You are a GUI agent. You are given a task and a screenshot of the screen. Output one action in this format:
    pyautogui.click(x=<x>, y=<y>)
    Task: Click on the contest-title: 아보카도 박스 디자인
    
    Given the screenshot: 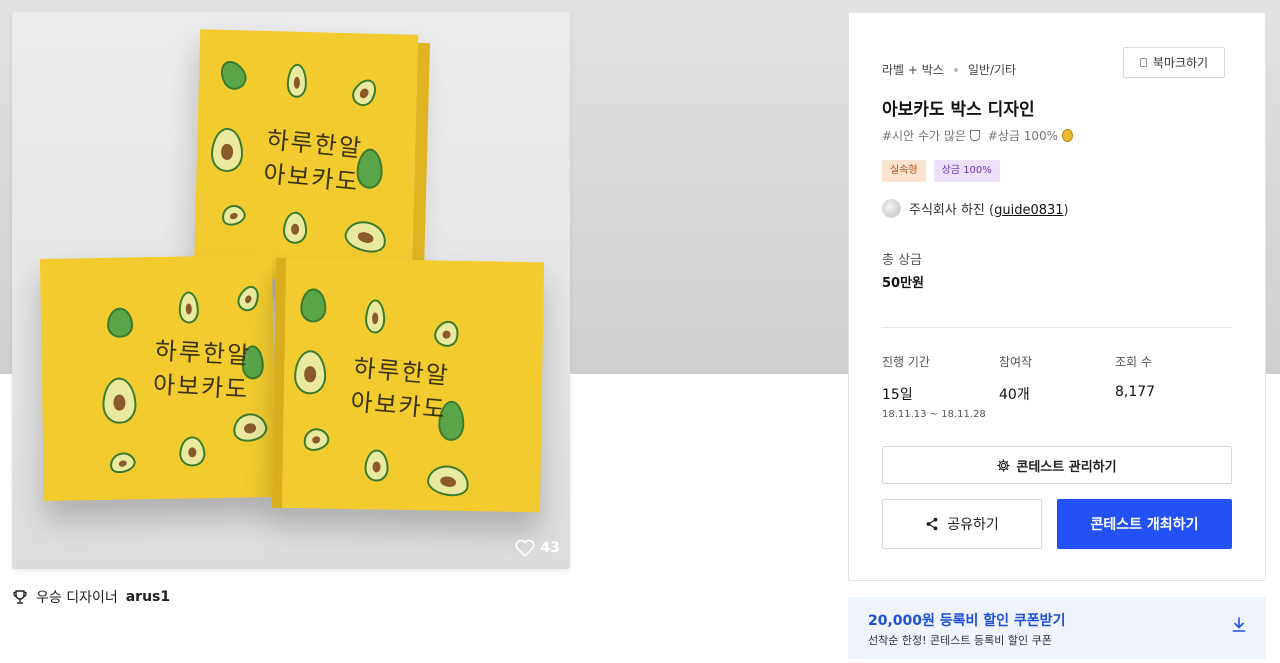 What is the action you would take?
    pyautogui.click(x=958, y=110)
    